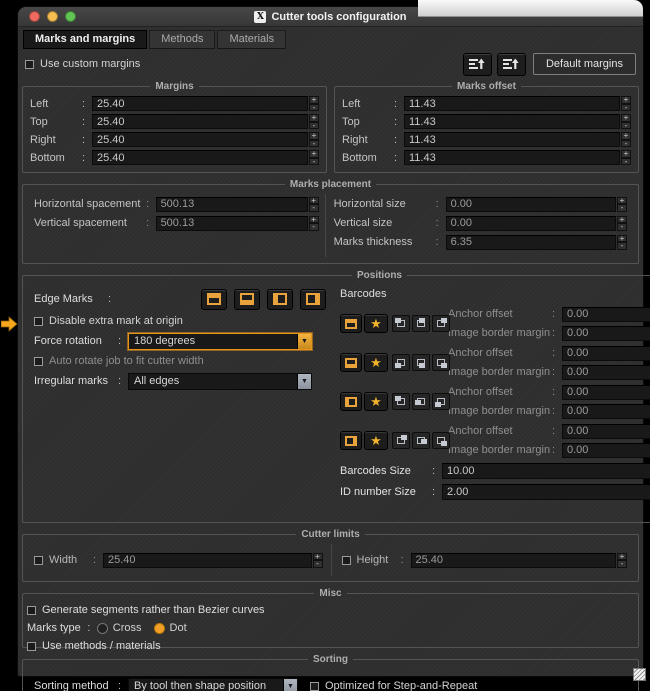  I want to click on image-border-margin-bottom-field, so click(606, 372).